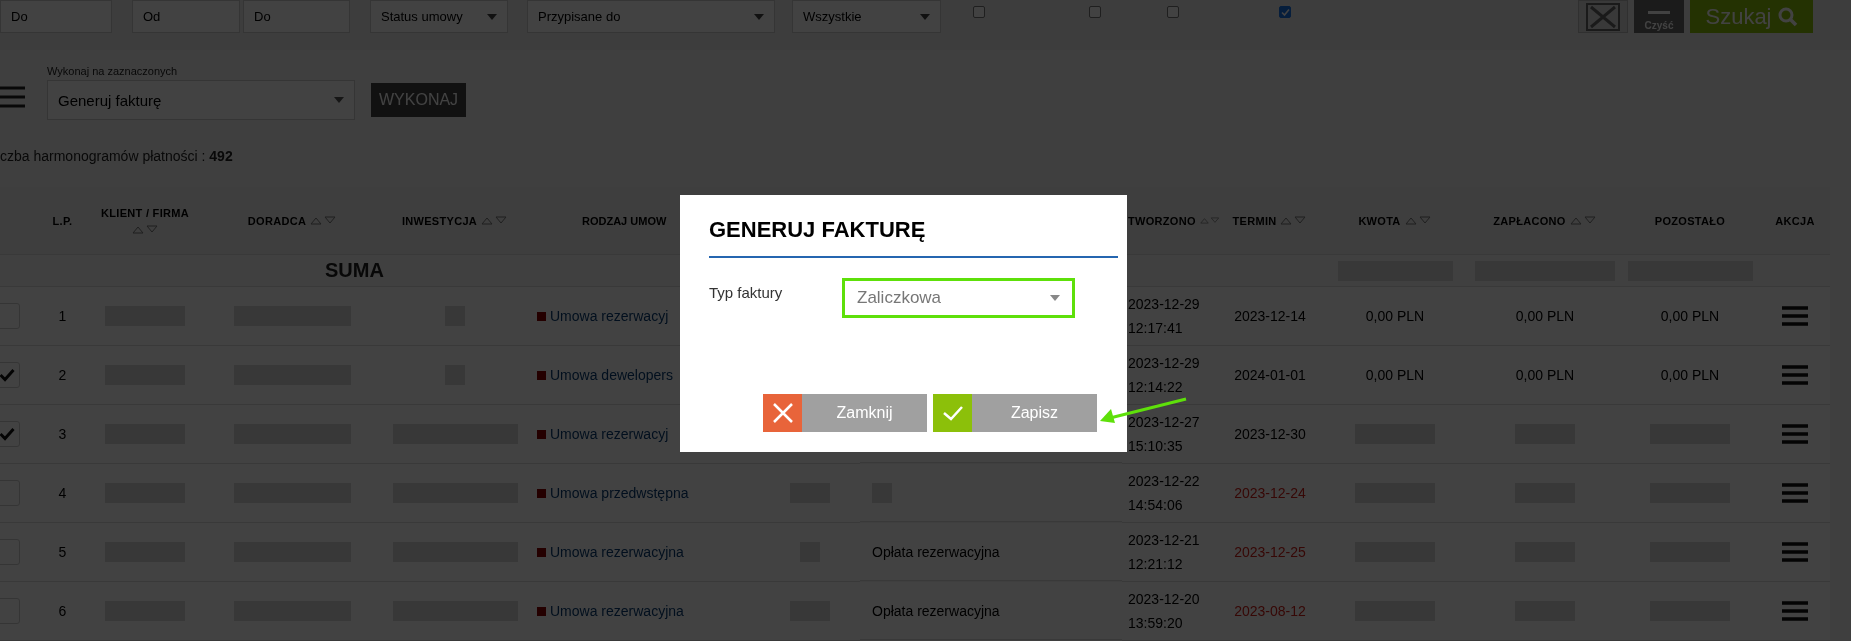 The width and height of the screenshot is (1851, 641). I want to click on column-header: TWORZONO, so click(1162, 220).